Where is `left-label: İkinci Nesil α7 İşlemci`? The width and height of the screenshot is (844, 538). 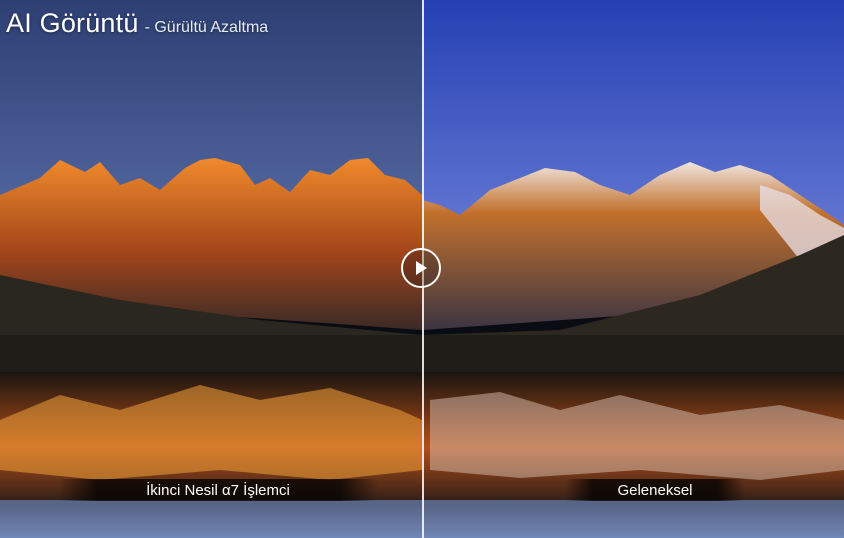 left-label: İkinci Nesil α7 İşlemci is located at coordinates (218, 490).